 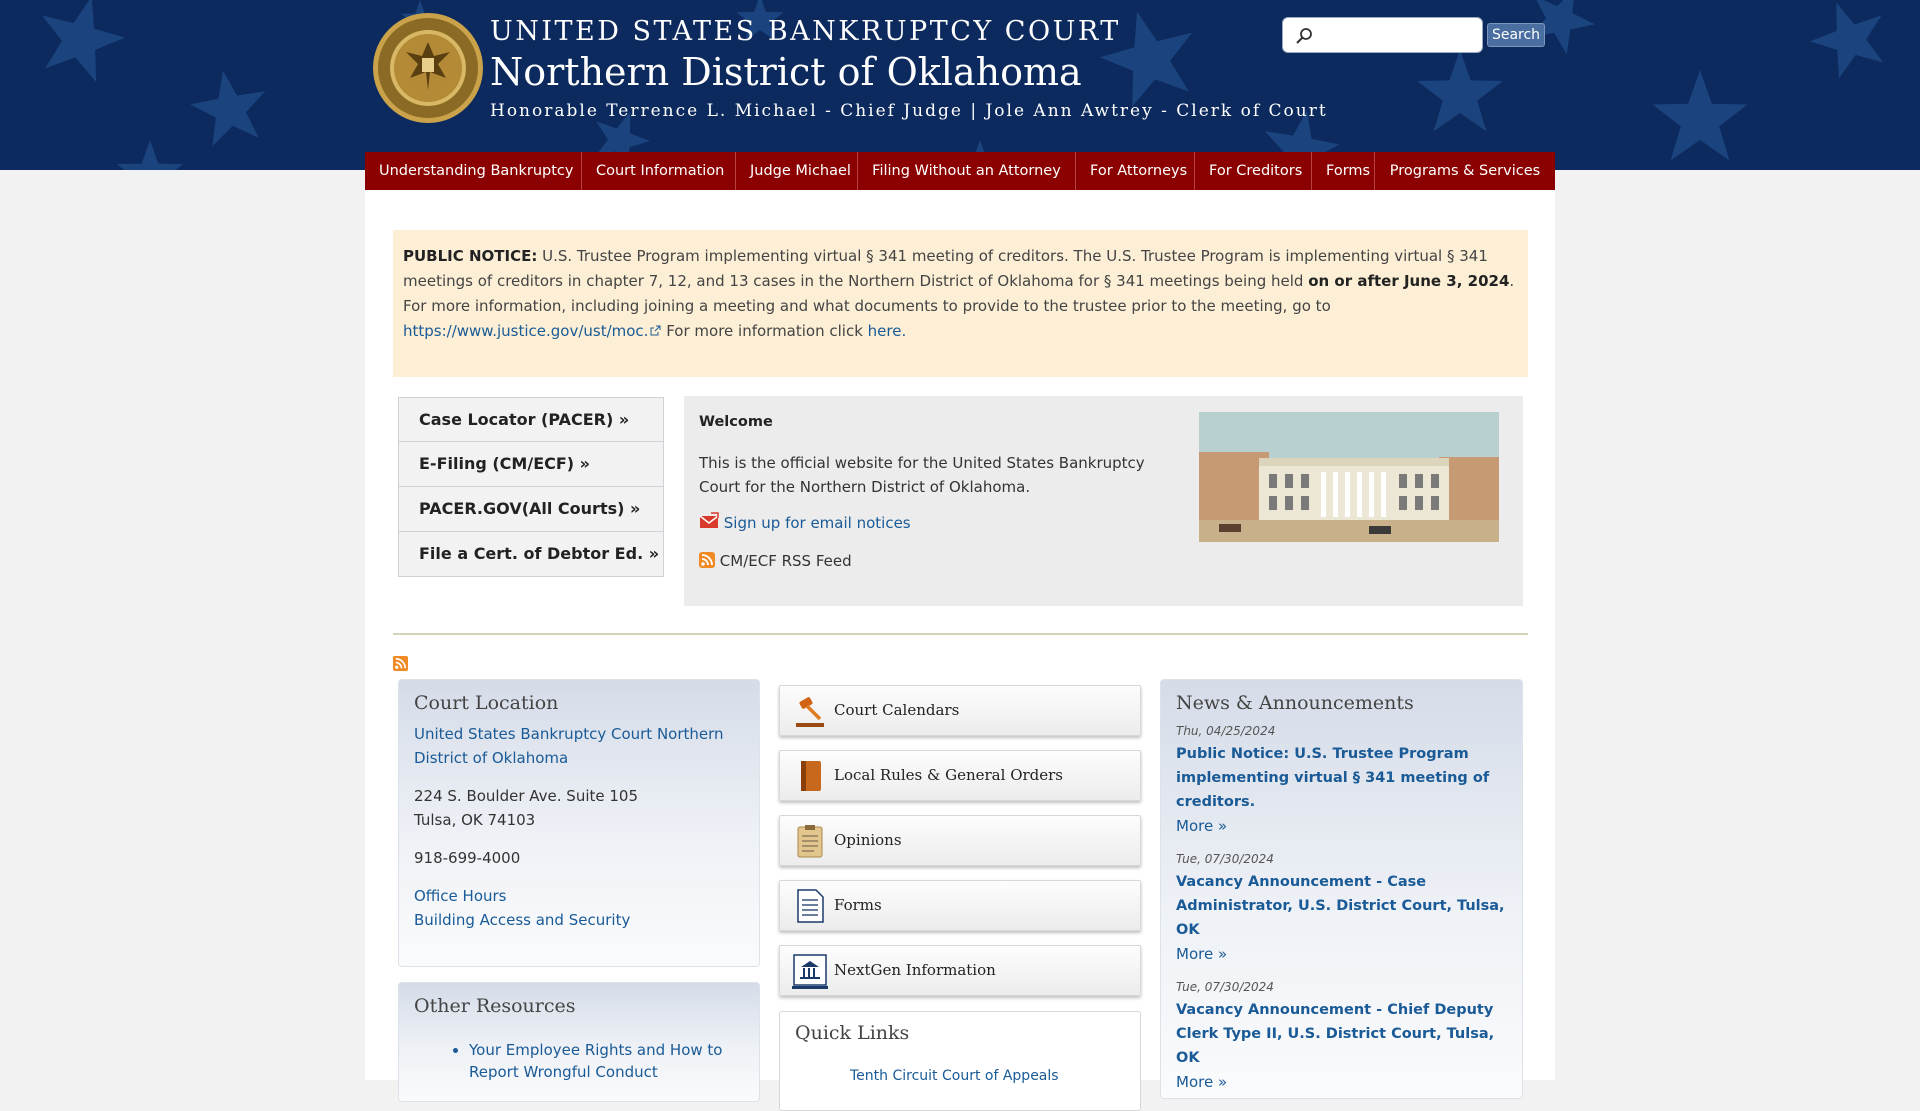 I want to click on courthouse-image, so click(x=1349, y=477).